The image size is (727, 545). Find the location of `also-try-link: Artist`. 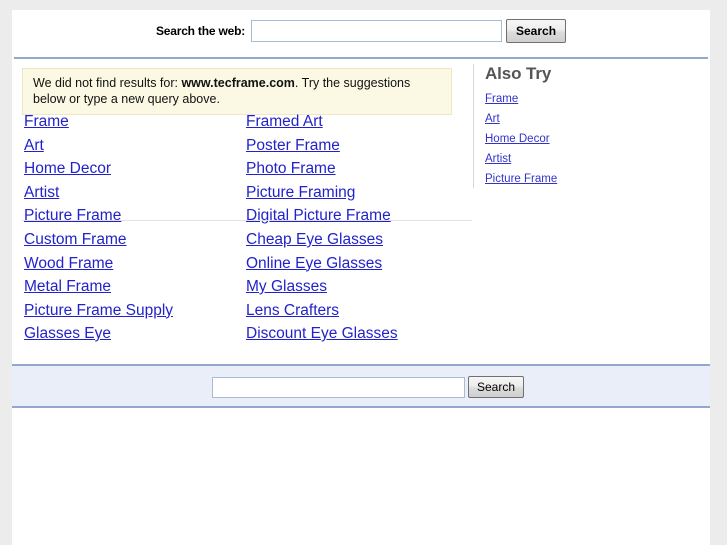

also-try-link: Artist is located at coordinates (594, 159).